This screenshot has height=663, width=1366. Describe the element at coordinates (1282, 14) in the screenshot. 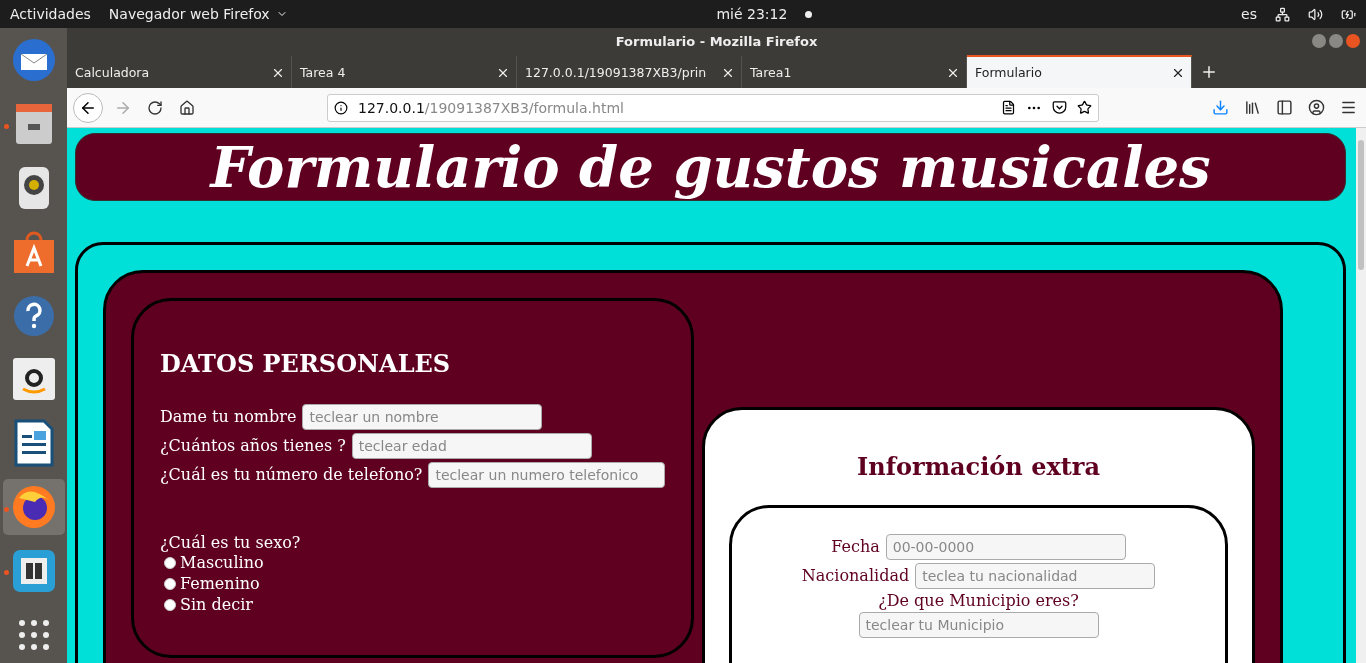

I see `network-icon` at that location.